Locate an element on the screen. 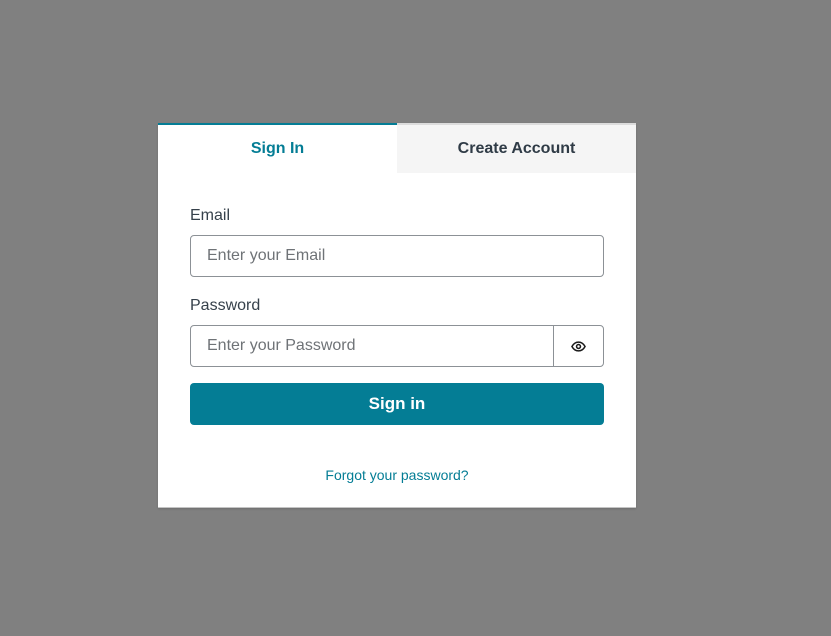 The image size is (831, 636). forgot-password-link: Forgot your password? is located at coordinates (397, 475).